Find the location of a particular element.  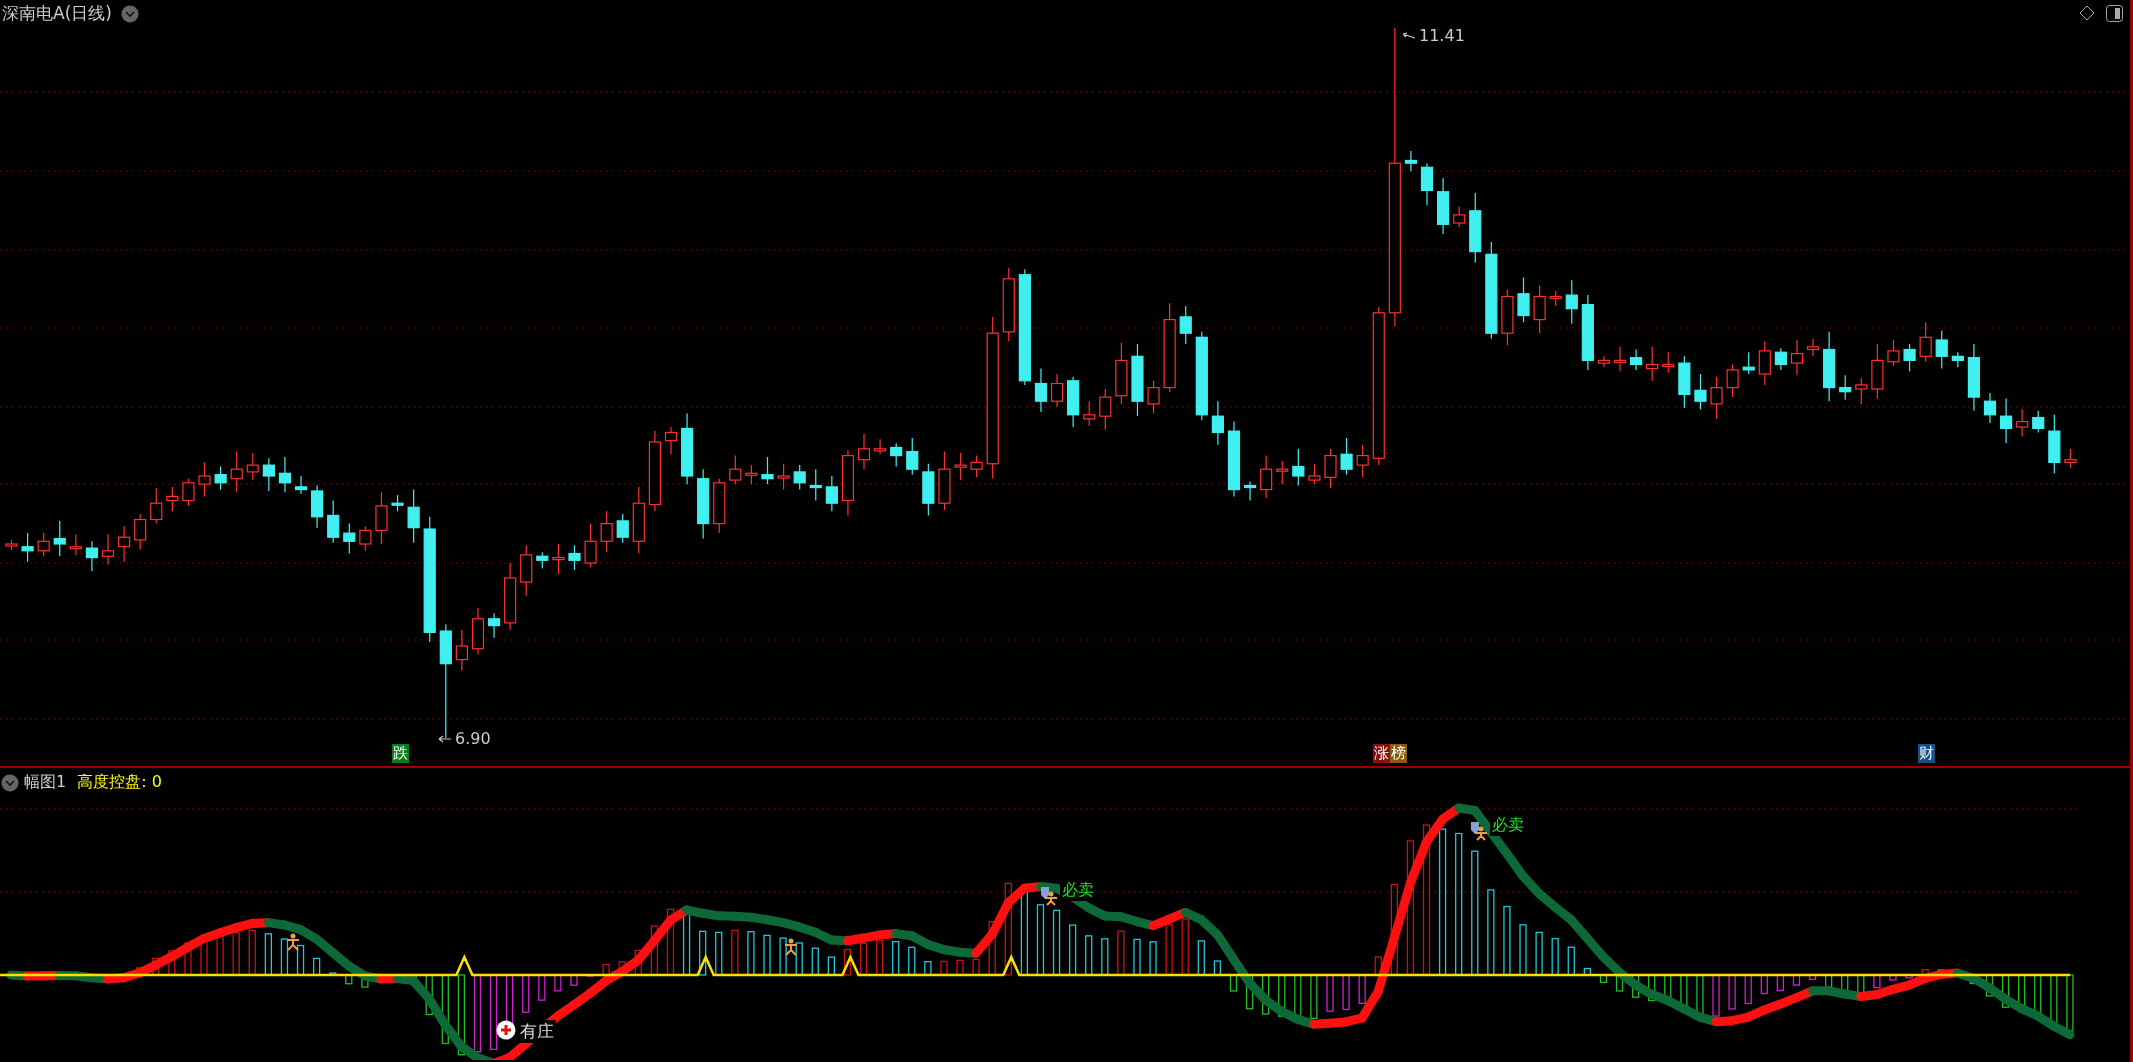

event-tag: 涨 is located at coordinates (1381, 753).